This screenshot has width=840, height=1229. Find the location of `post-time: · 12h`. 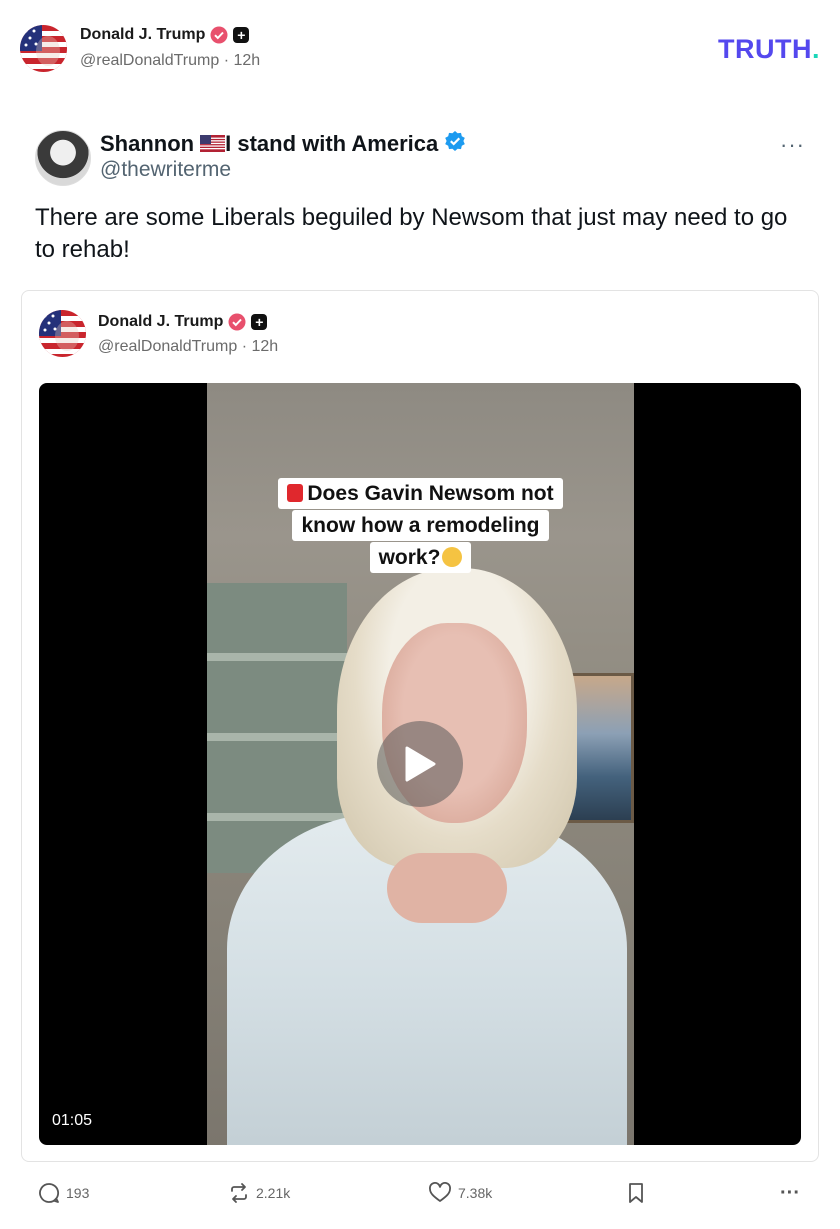

post-time: · 12h is located at coordinates (242, 60).